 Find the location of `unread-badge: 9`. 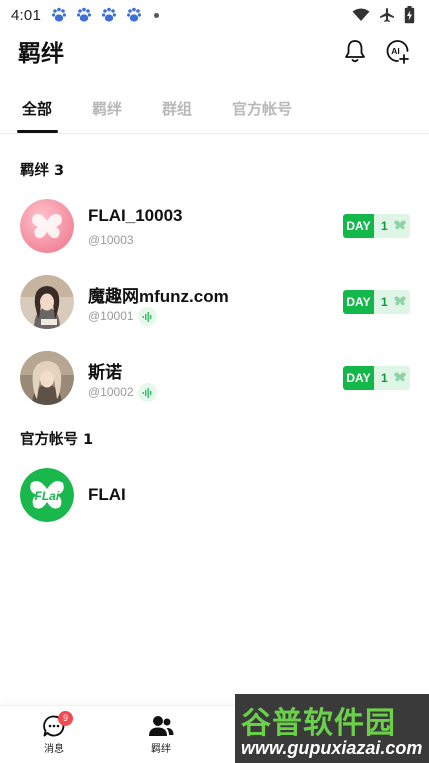

unread-badge: 9 is located at coordinates (65, 718).